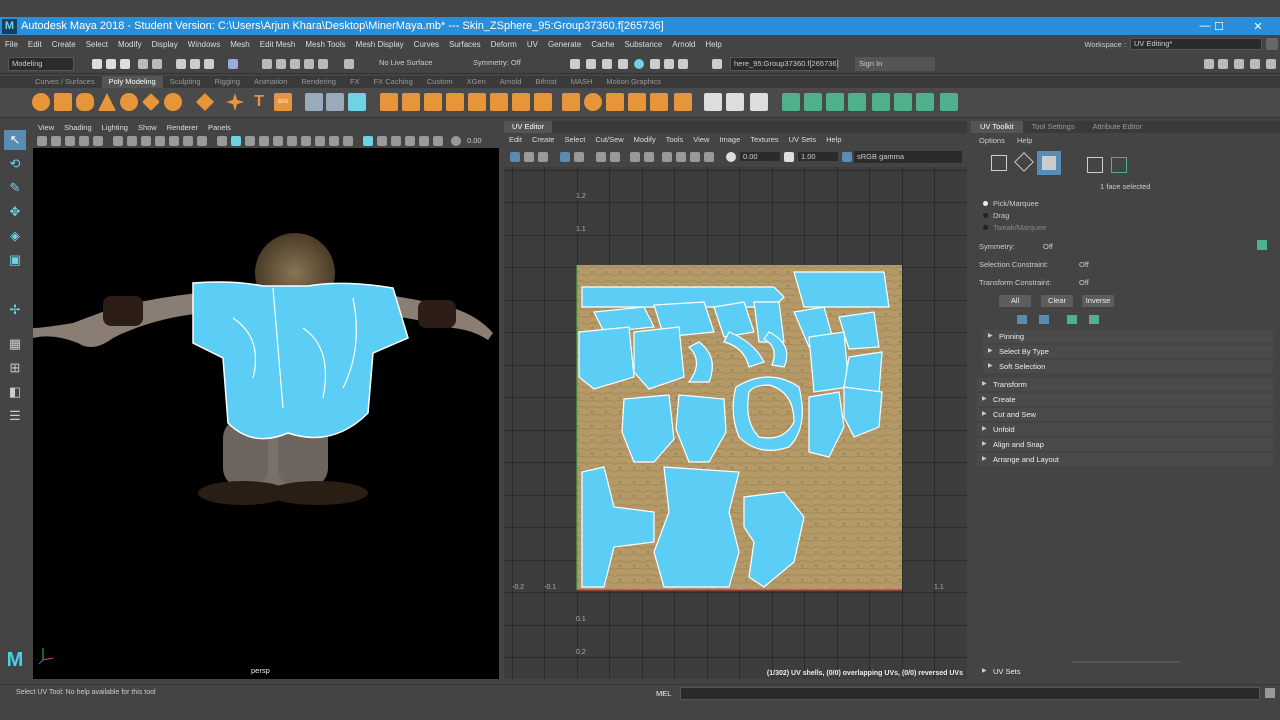 The image size is (1280, 720). I want to click on uv-image-icon, so click(529, 157).